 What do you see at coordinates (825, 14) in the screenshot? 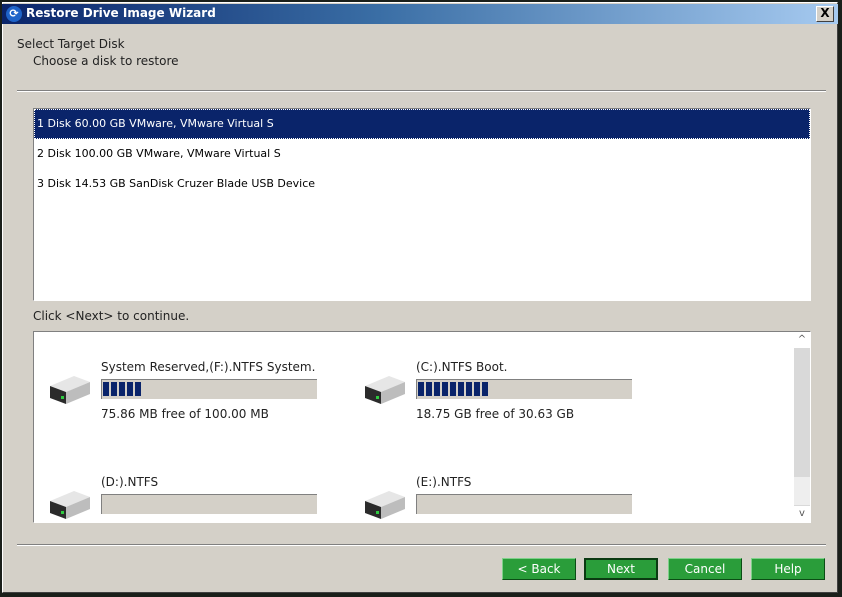
I see `close-button: X` at bounding box center [825, 14].